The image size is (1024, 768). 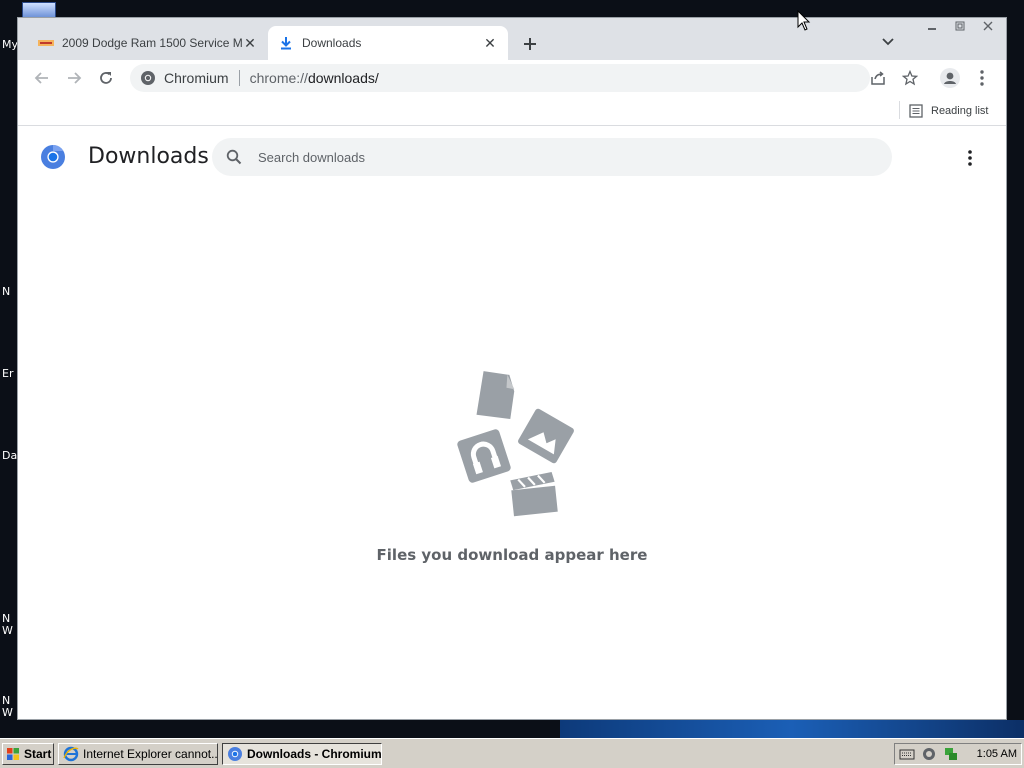 I want to click on plus-icon, so click(x=530, y=44).